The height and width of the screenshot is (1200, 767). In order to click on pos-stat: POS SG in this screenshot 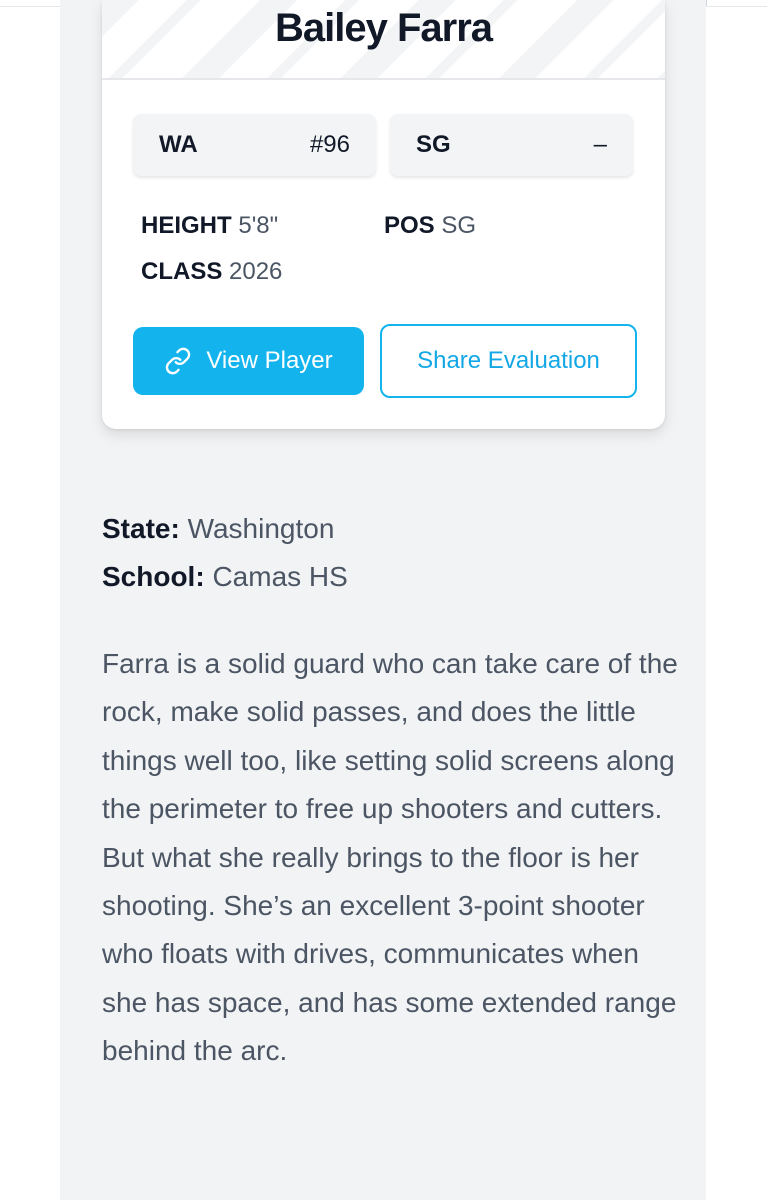, I will do `click(430, 226)`.